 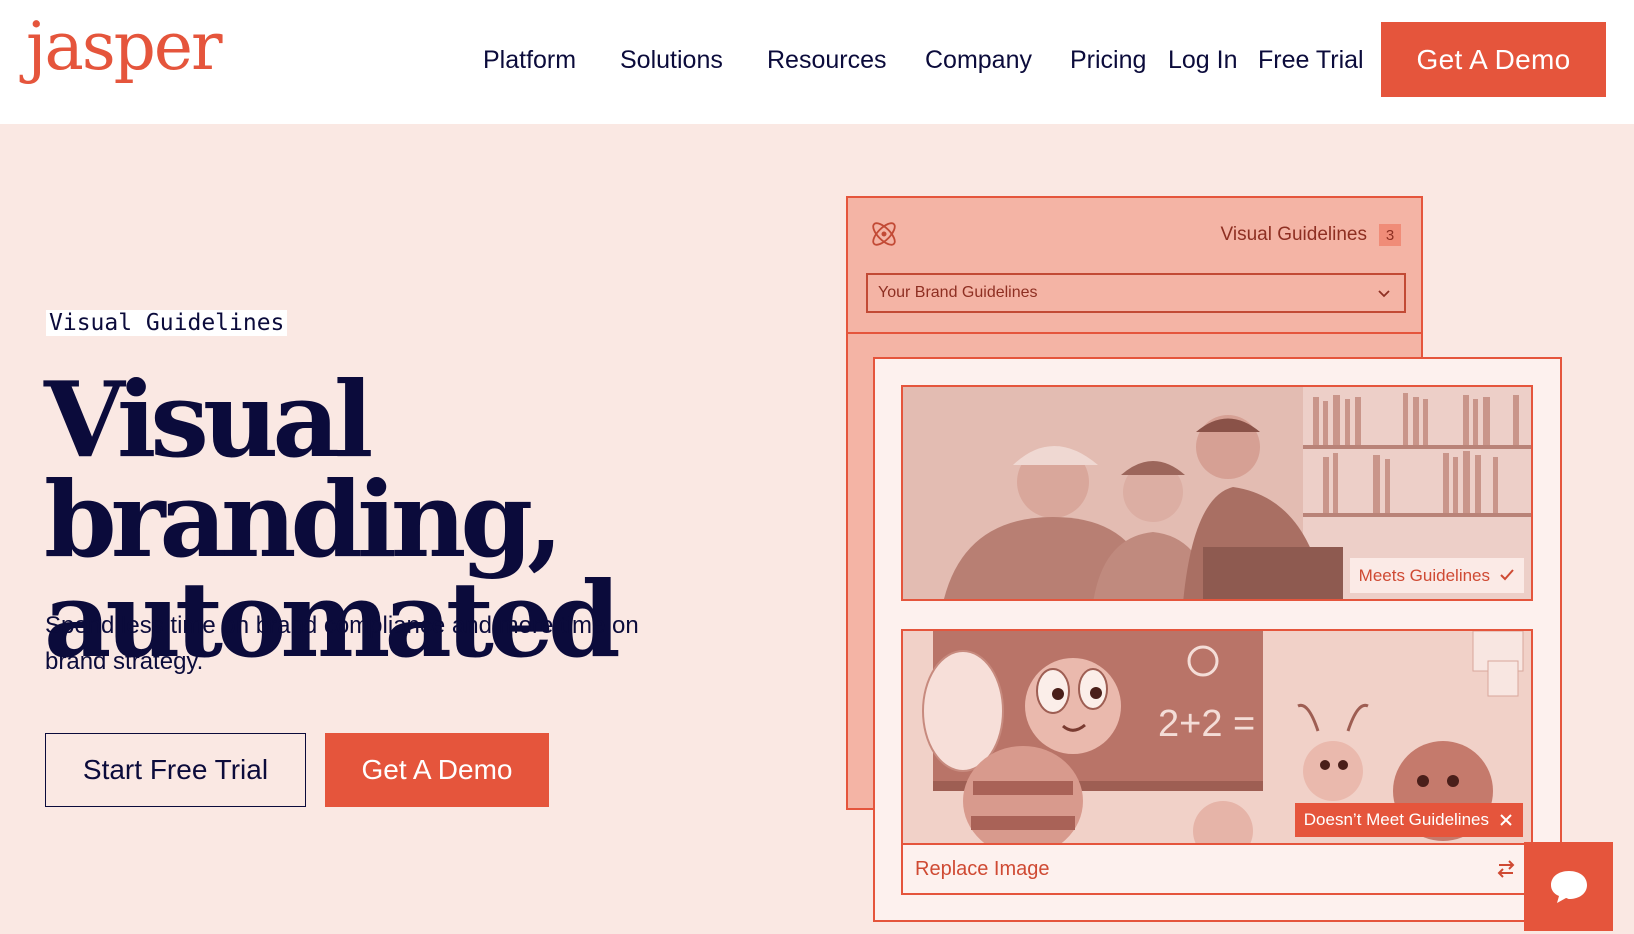 I want to click on chalkboard-text: 2+2 =, so click(x=1206, y=724).